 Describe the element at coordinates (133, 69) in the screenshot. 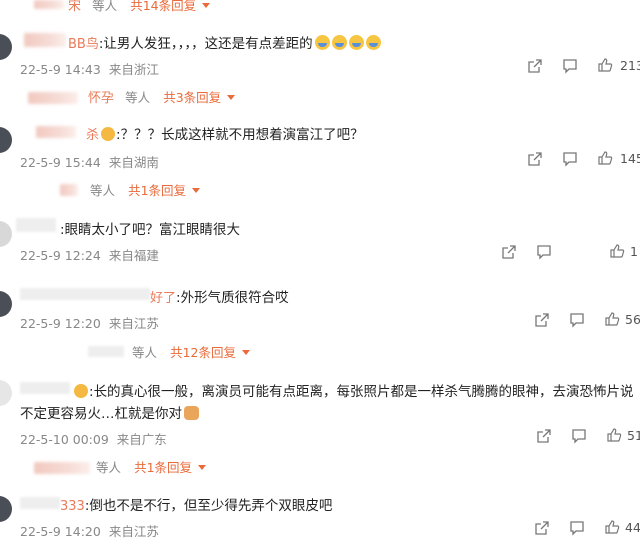

I see `comment-location: 来自浙江` at that location.